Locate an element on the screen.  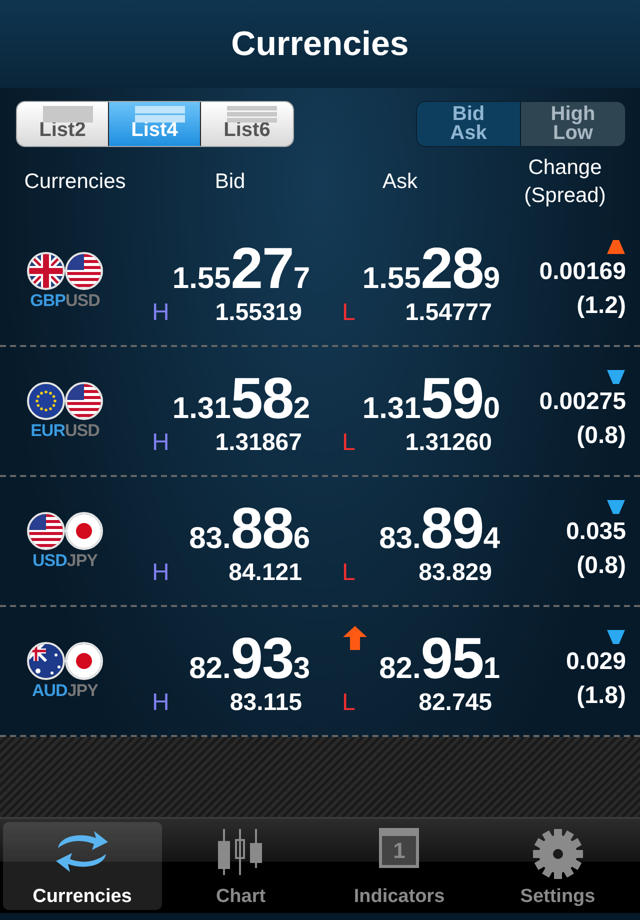
bid-price-pips: 58 is located at coordinates (262, 398).